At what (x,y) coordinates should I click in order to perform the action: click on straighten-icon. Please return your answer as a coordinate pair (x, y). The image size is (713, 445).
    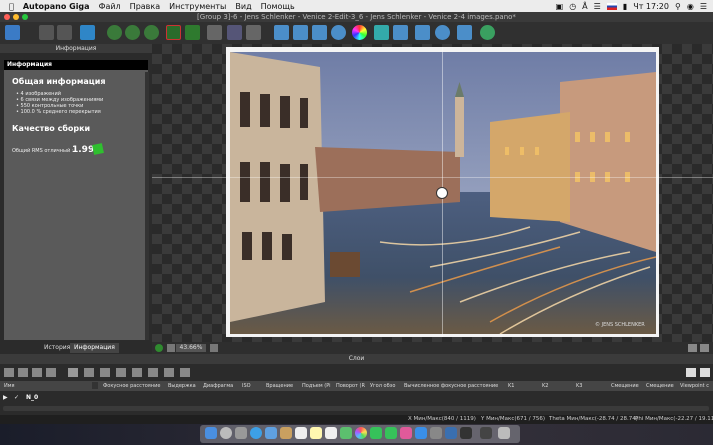
    Looking at the image, I should click on (151, 32).